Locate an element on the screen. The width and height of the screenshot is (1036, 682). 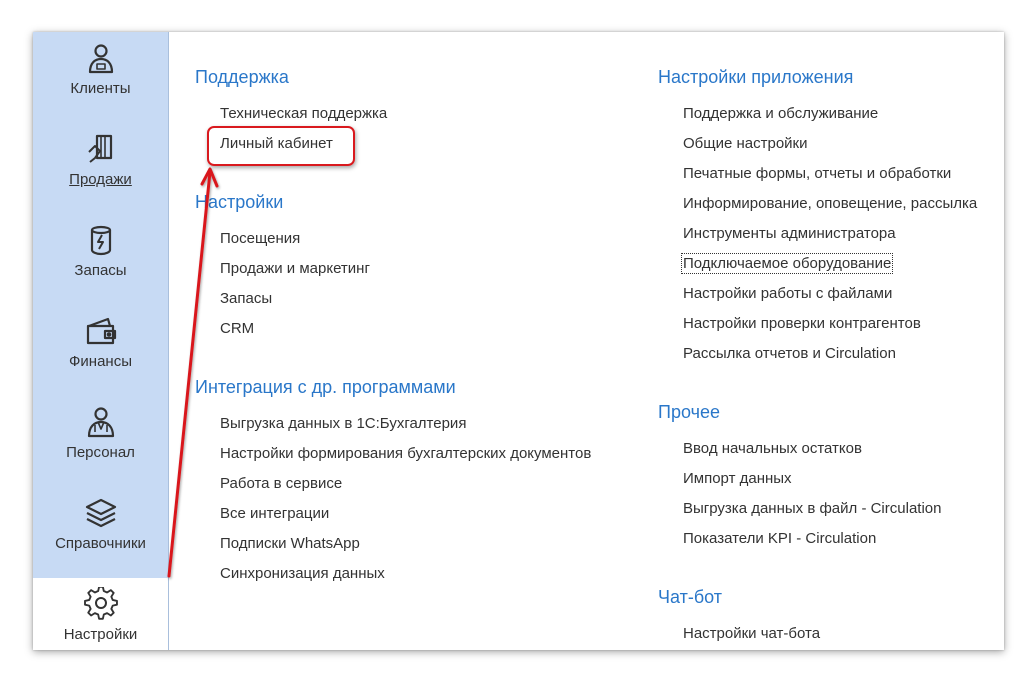
link-whatsapp: Подписки WhatsApp is located at coordinates (290, 543).